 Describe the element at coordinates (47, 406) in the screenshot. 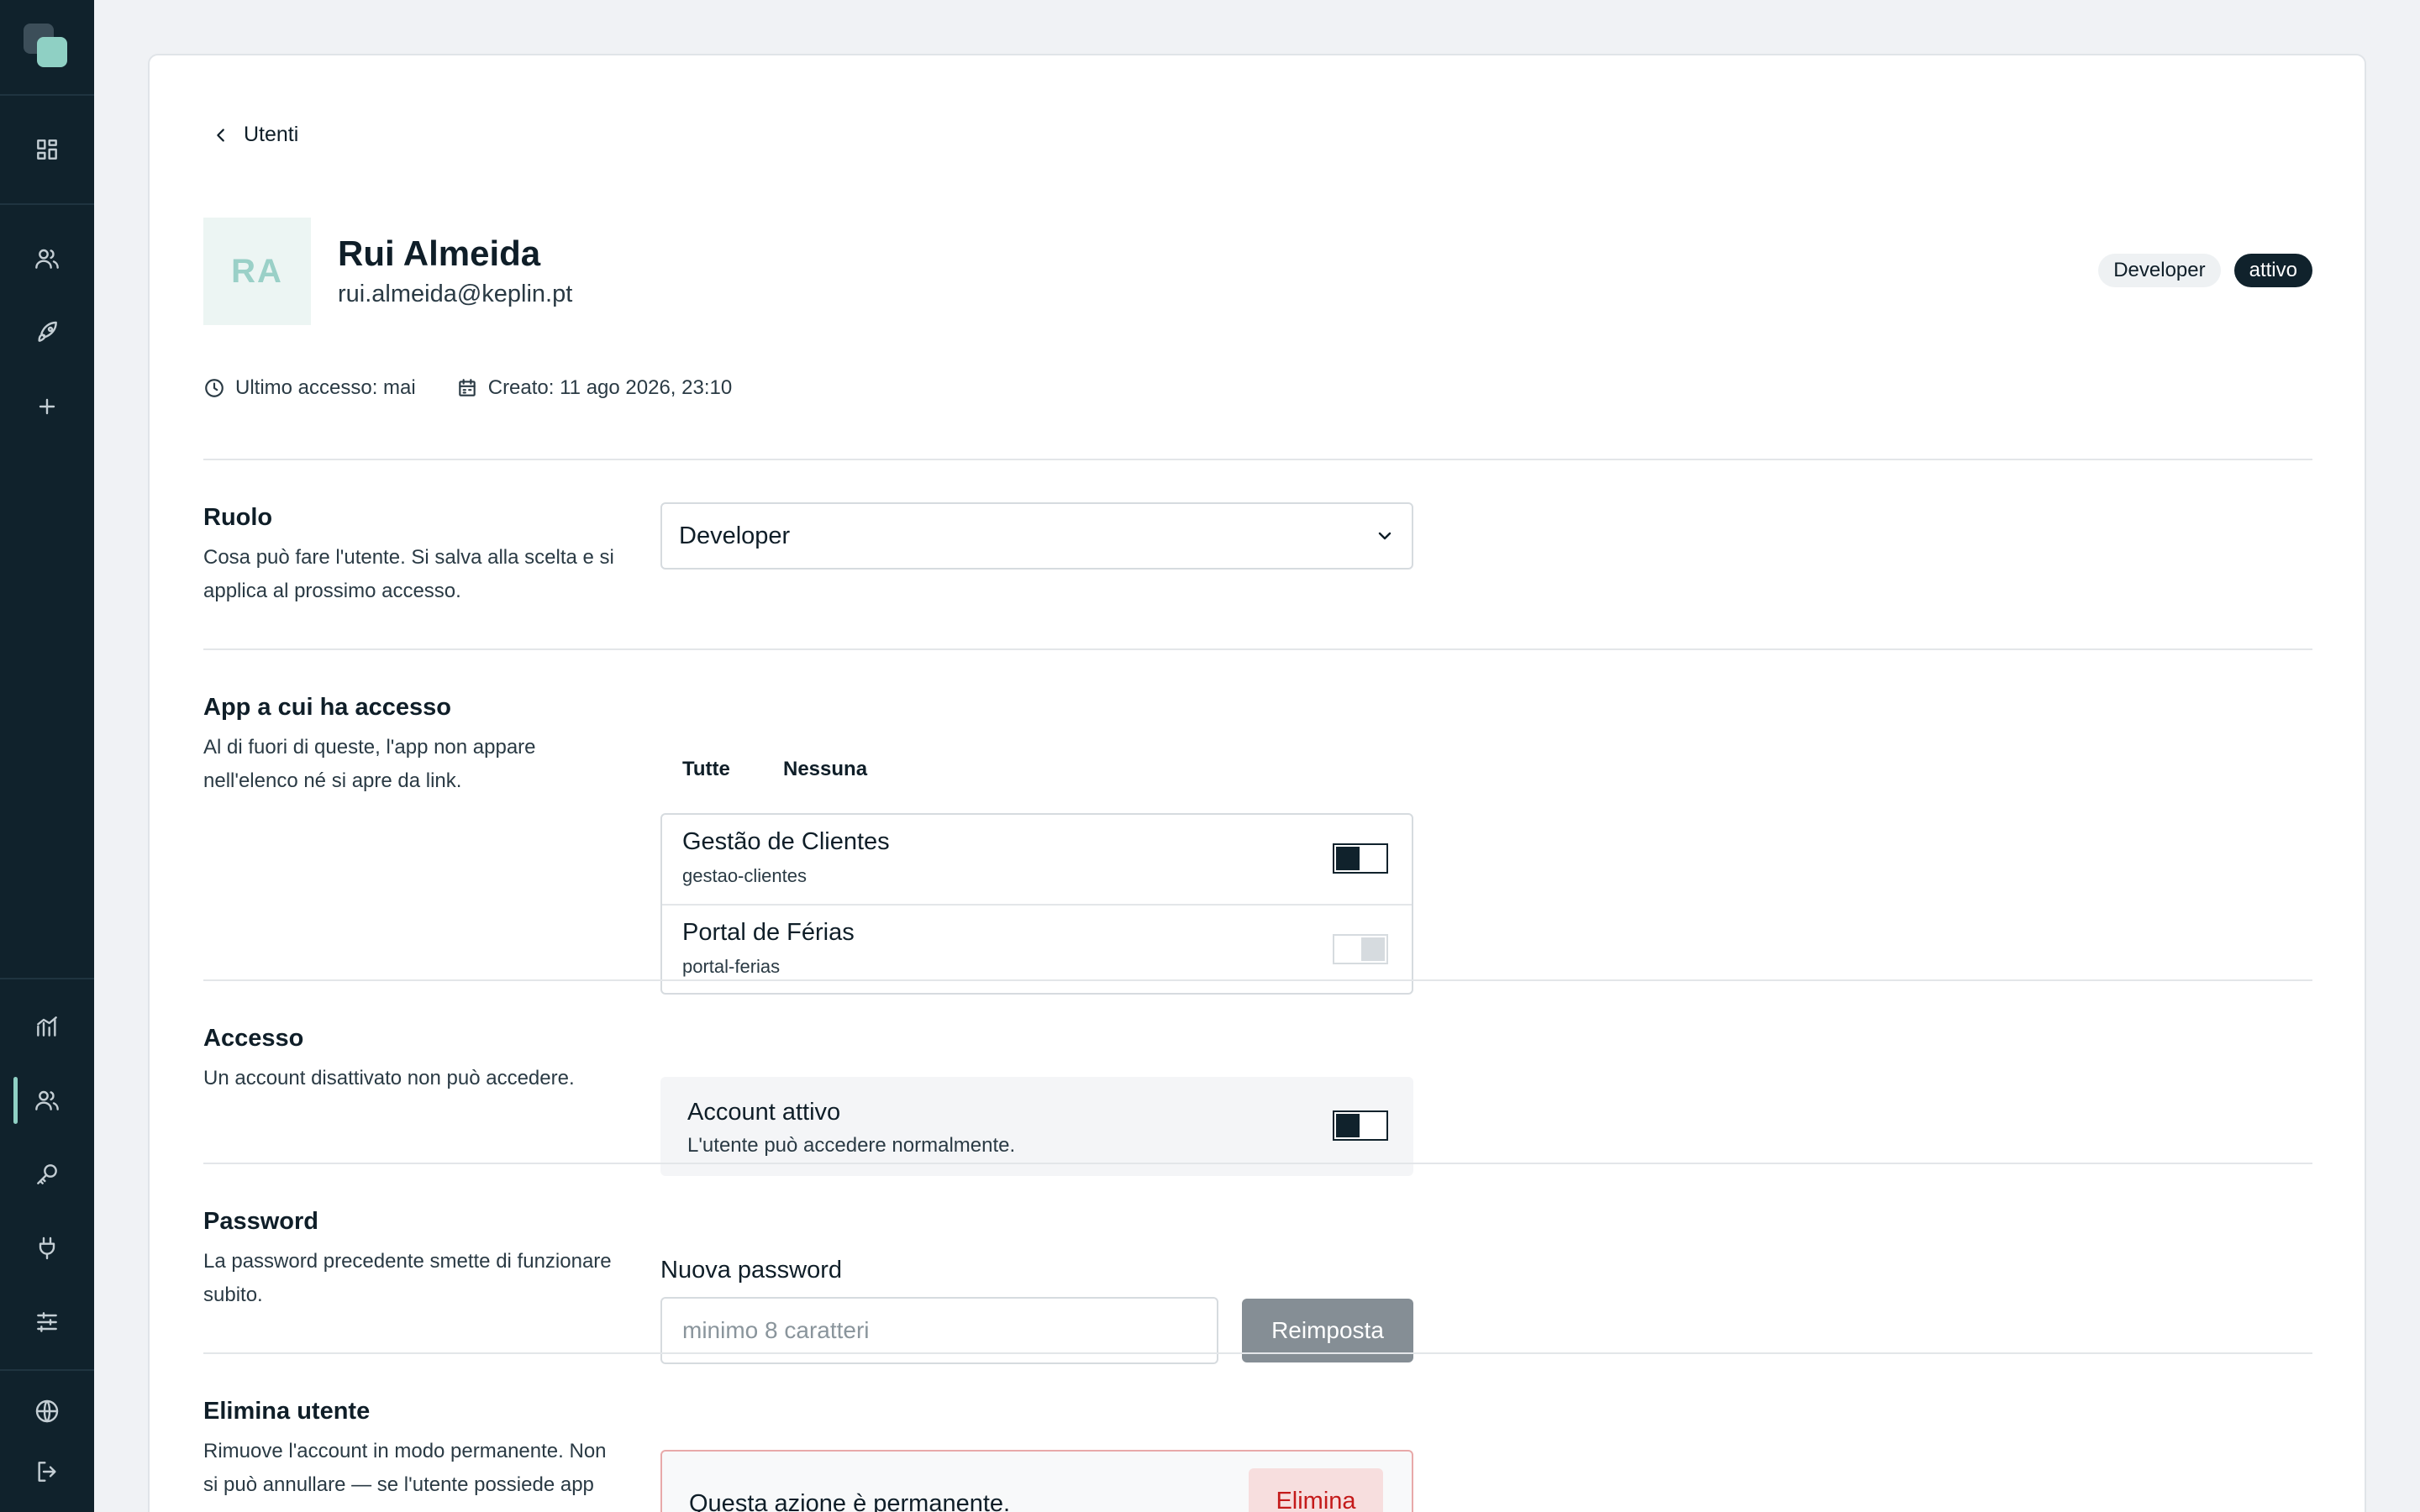

I see `plus-icon` at that location.